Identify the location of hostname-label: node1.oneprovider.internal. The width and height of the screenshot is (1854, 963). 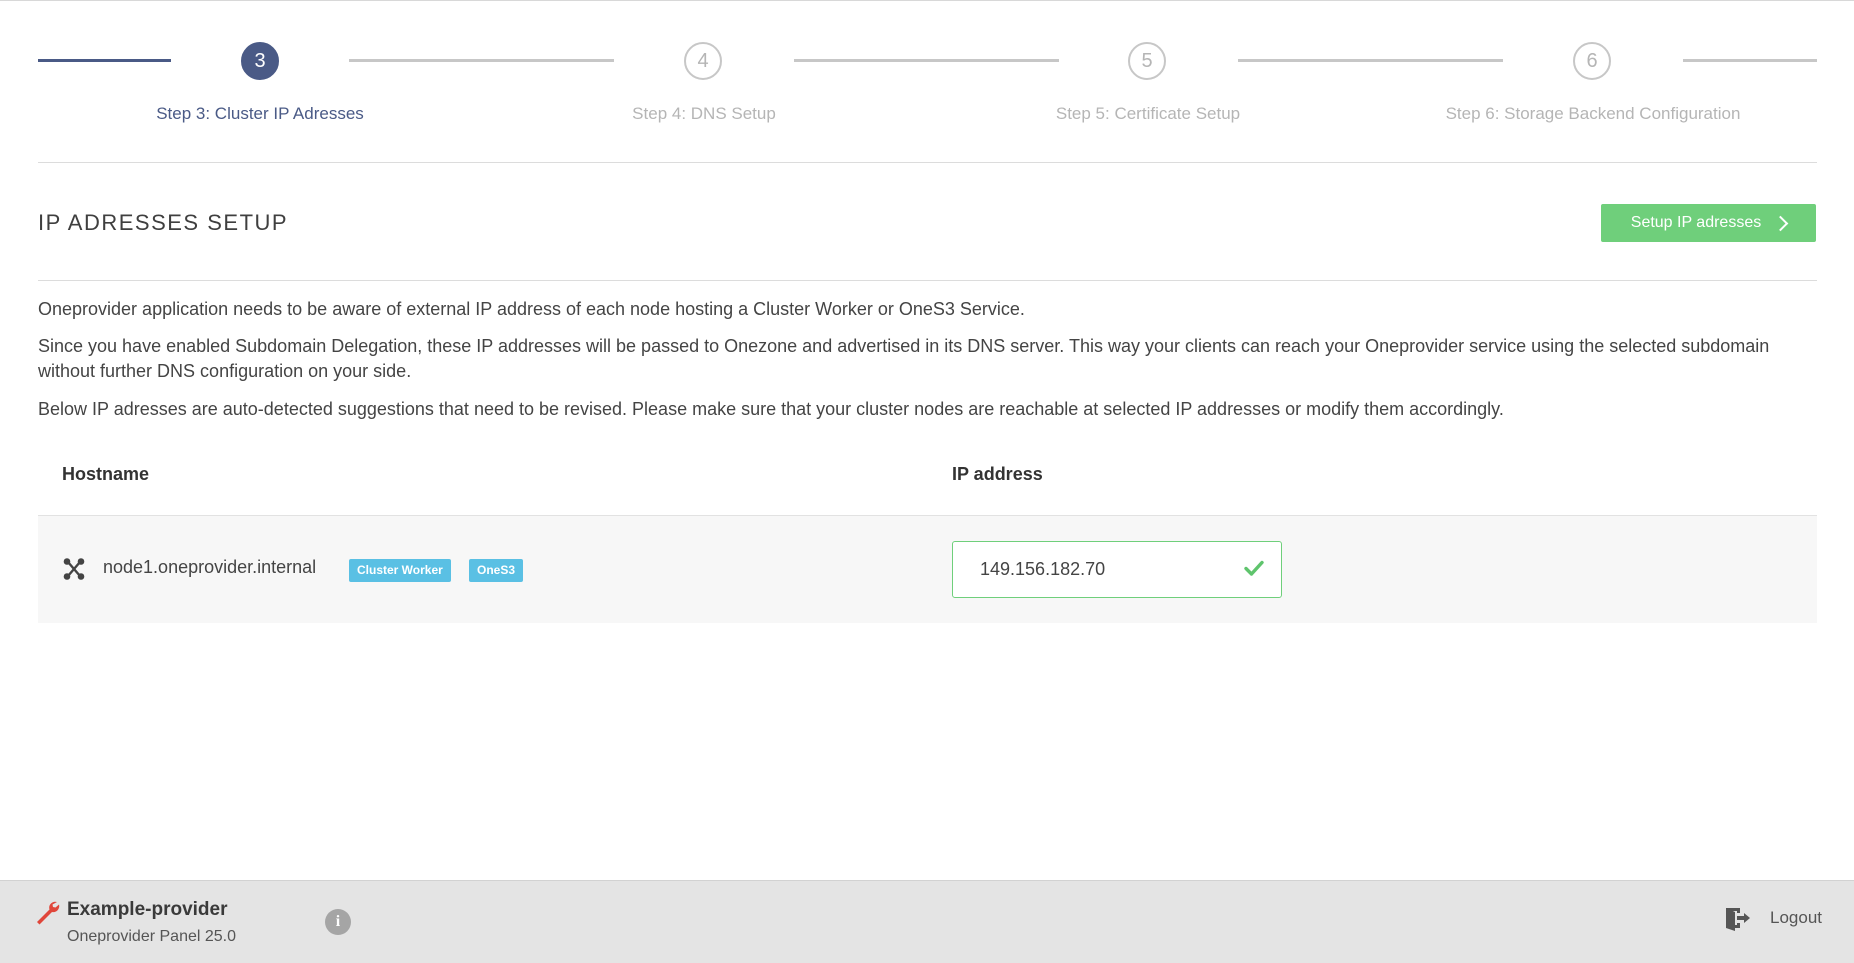
(210, 567).